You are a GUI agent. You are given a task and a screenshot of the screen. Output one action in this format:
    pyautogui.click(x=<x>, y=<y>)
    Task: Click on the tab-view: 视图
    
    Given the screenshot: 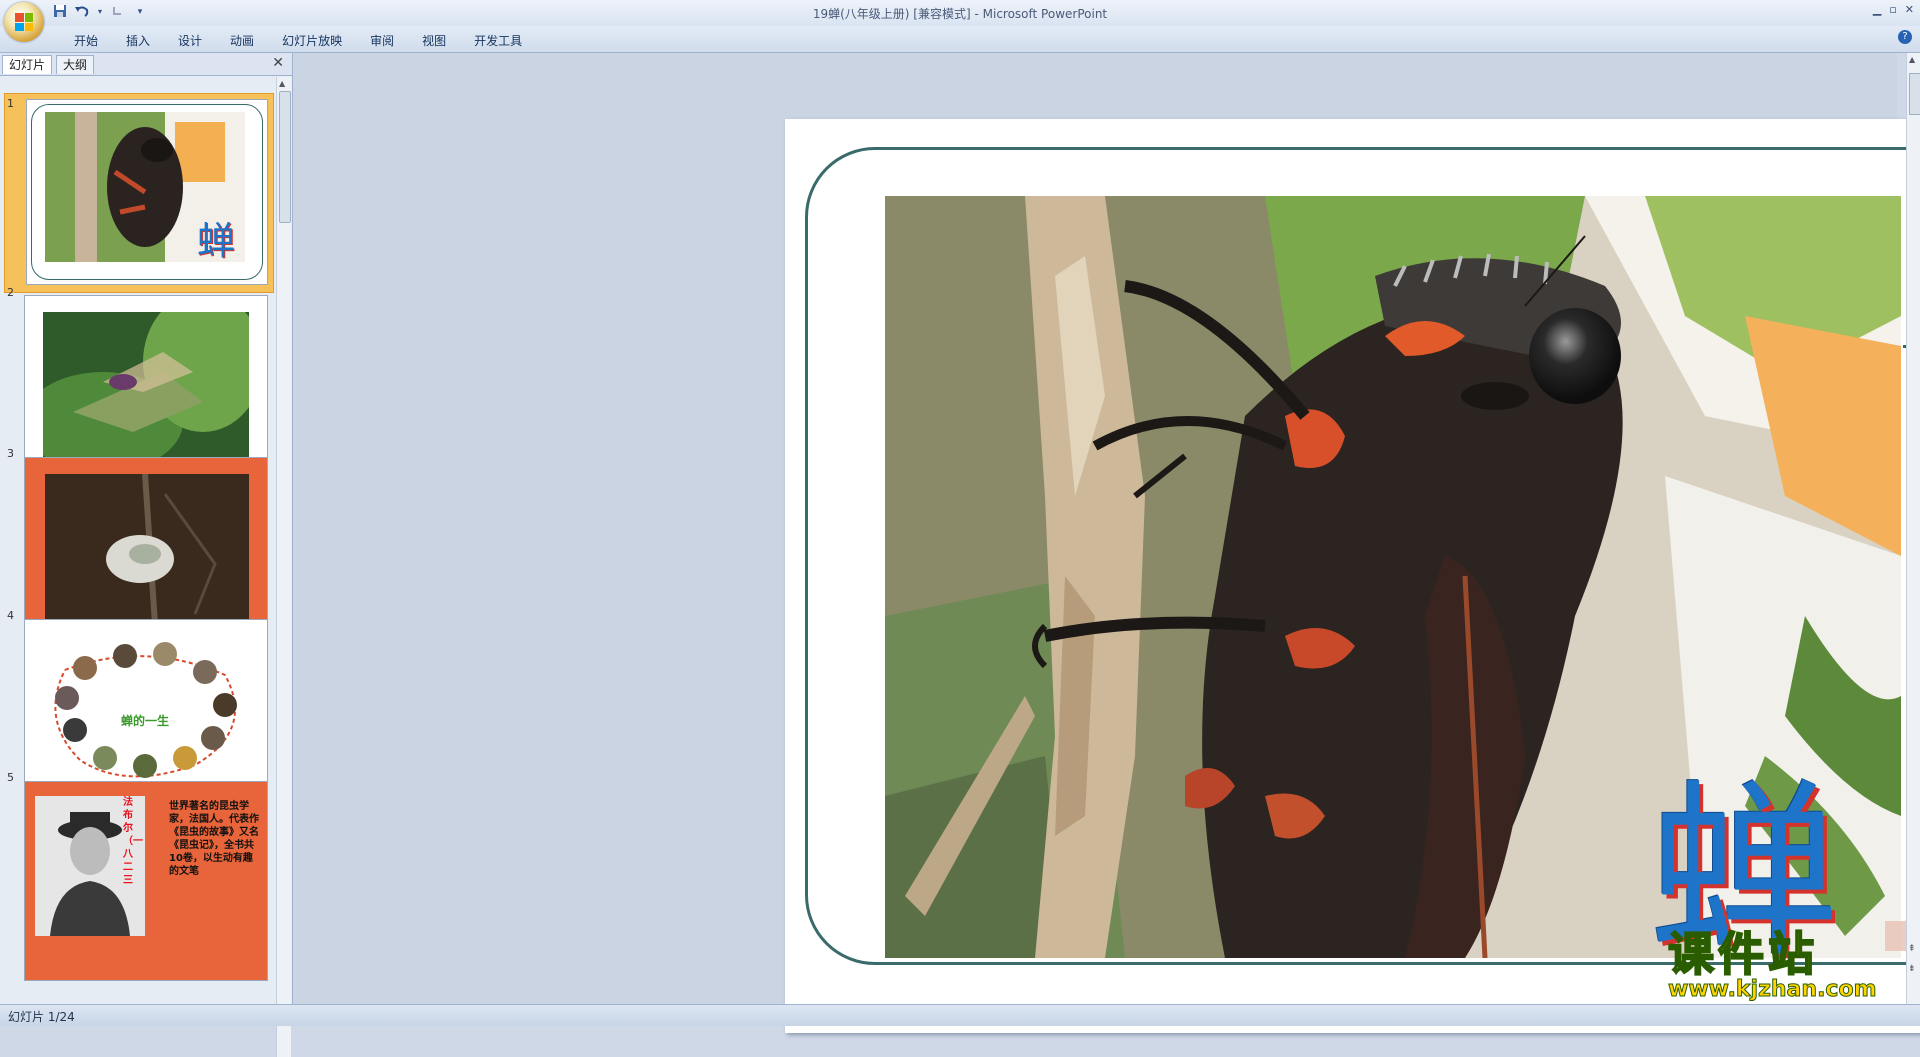 What is the action you would take?
    pyautogui.click(x=434, y=40)
    